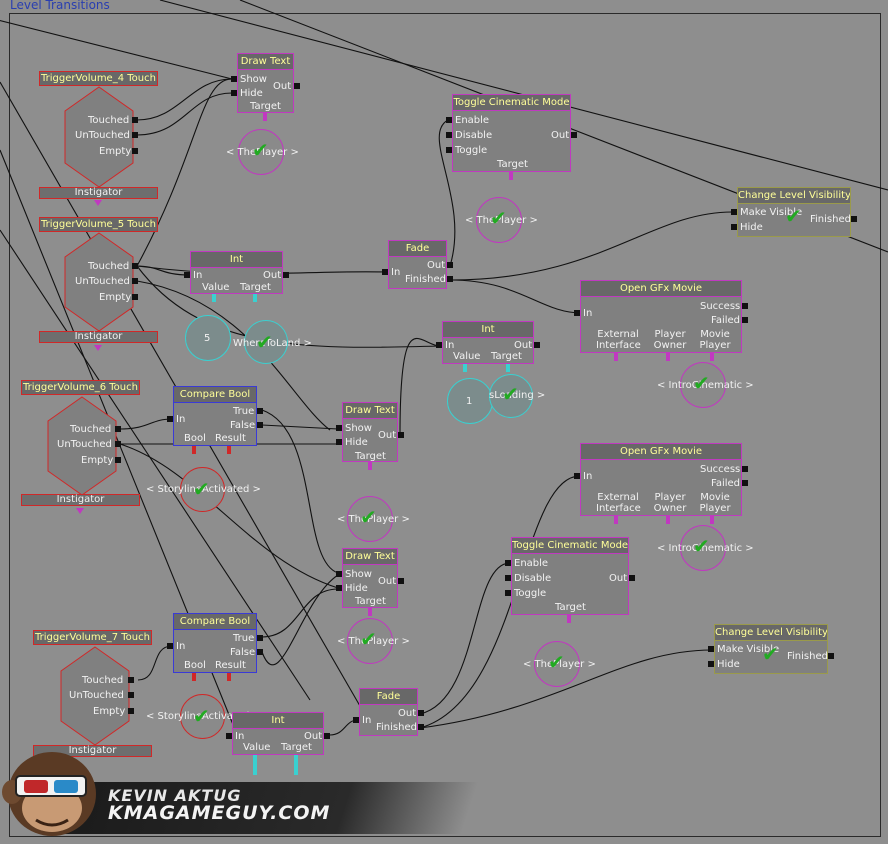  What do you see at coordinates (278, 721) in the screenshot?
I see `int-3-title: Int` at bounding box center [278, 721].